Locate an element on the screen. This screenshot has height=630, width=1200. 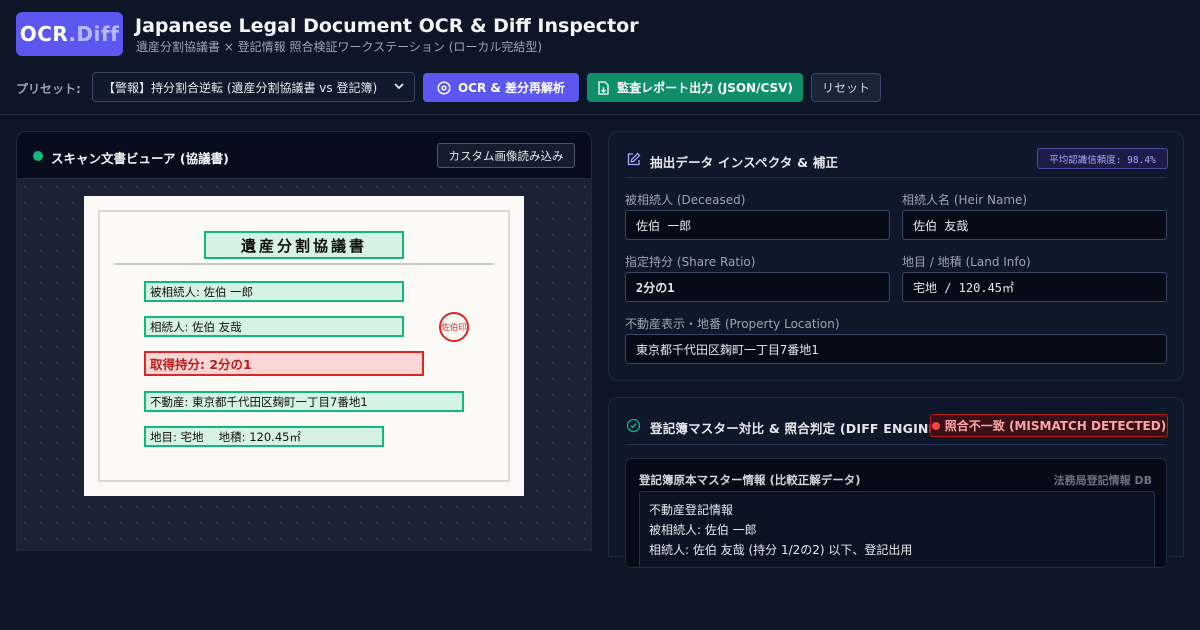
heir-label: 相続人名 (Heir Name) is located at coordinates (965, 200).